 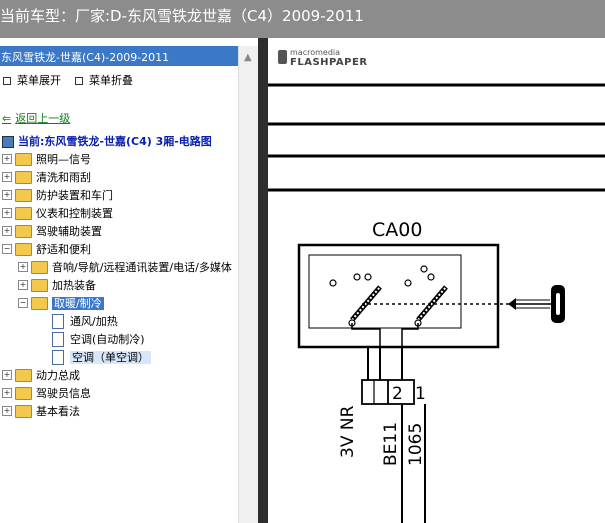 I want to click on tree-node-basic: + 基本看法, so click(x=41, y=412).